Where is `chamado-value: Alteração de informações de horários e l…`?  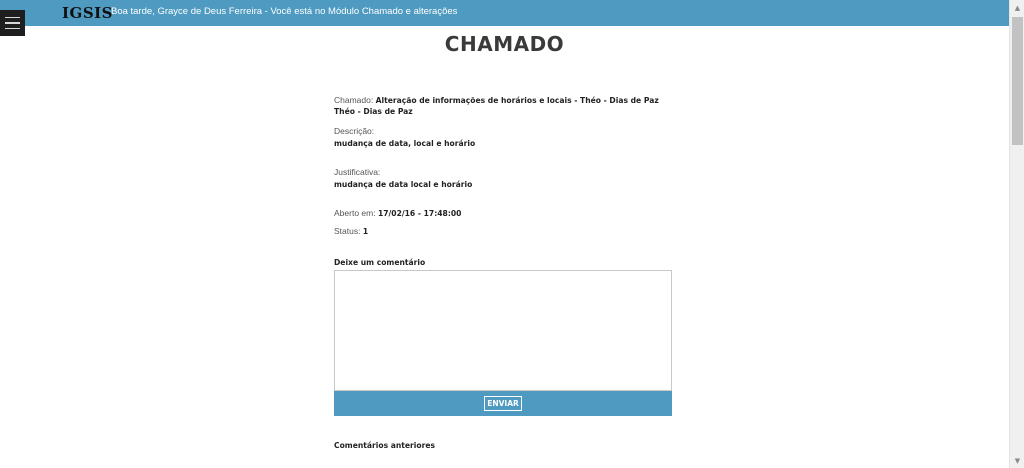 chamado-value: Alteração de informações de horários e l… is located at coordinates (517, 100).